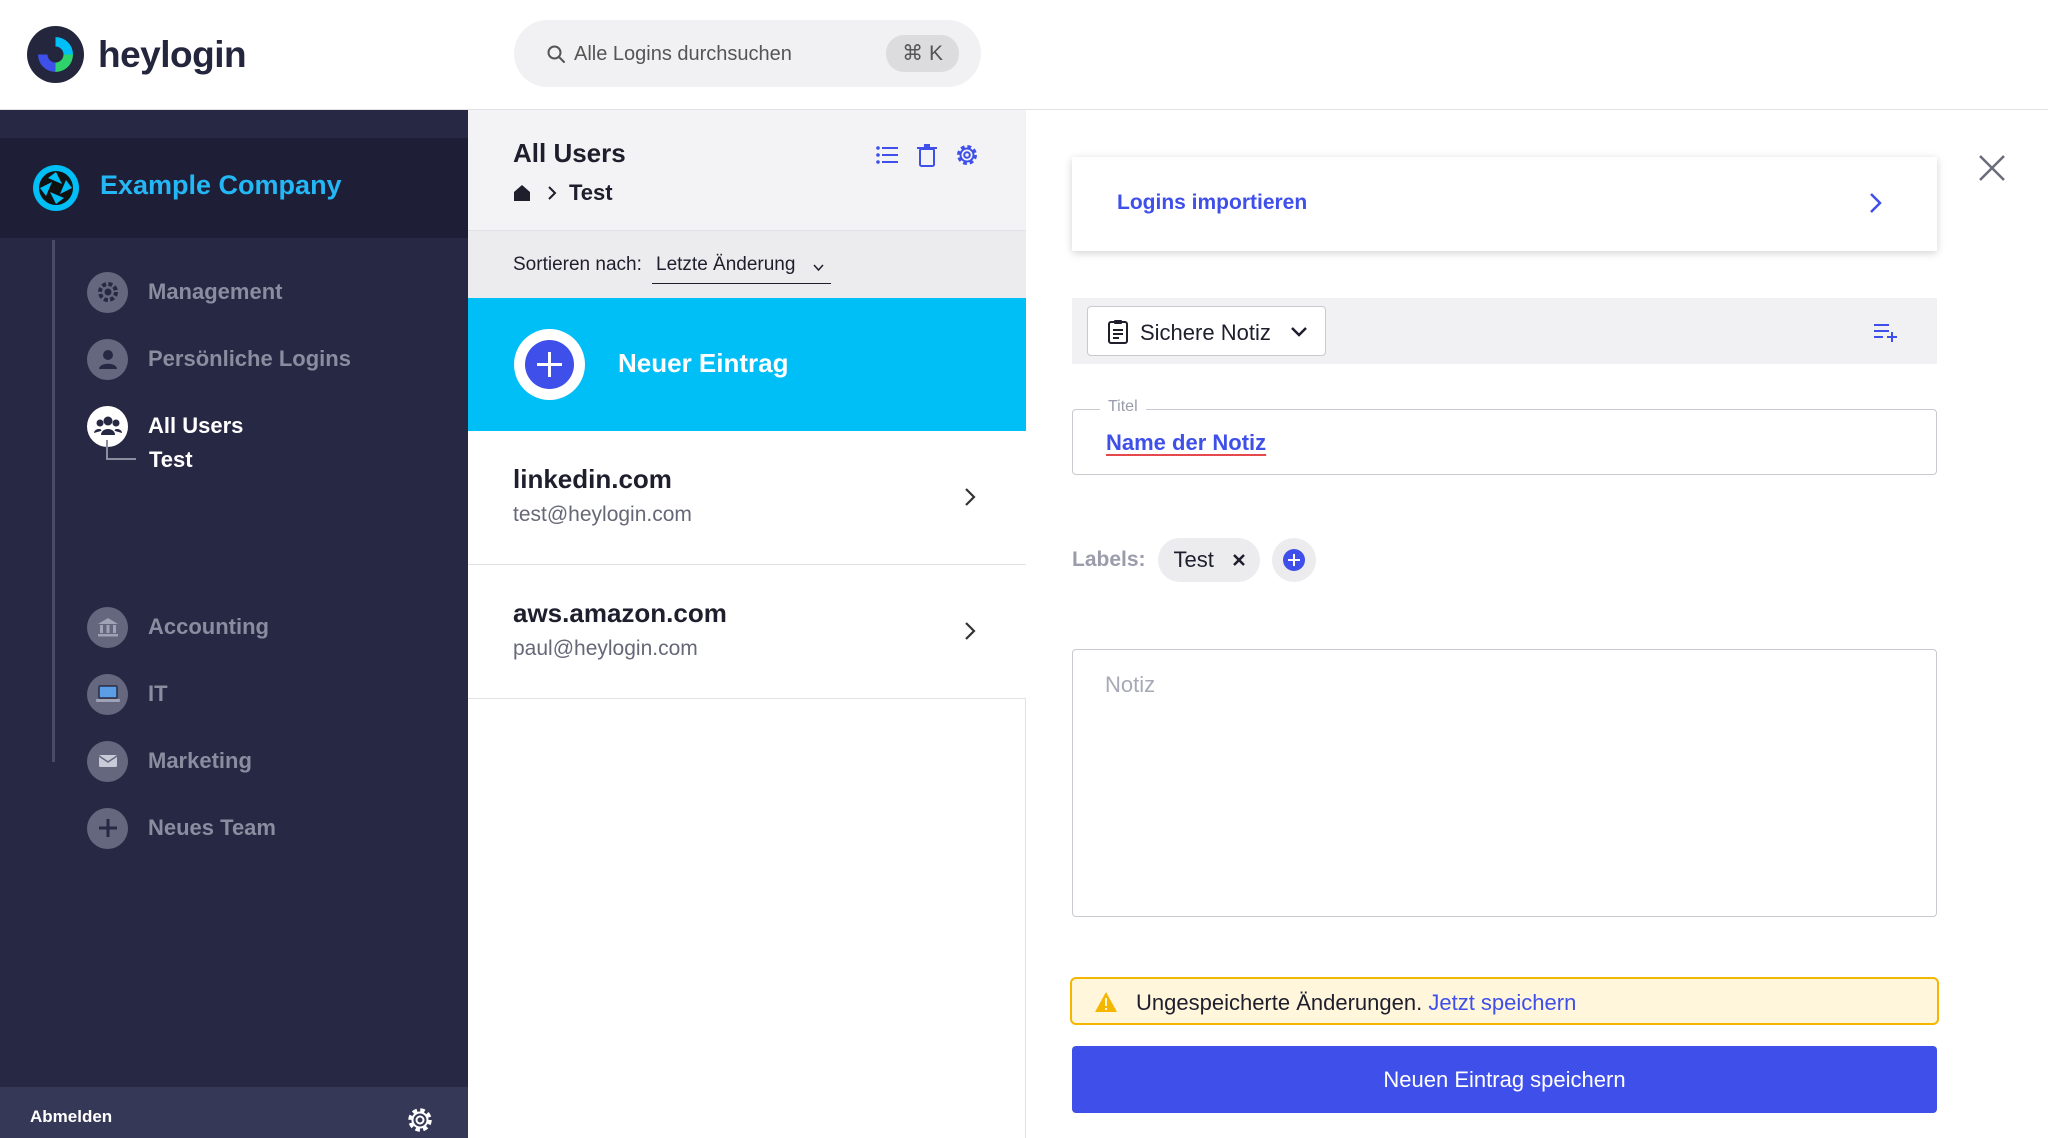 This screenshot has width=2048, height=1138. I want to click on entry-title: linkedin.com, so click(592, 479).